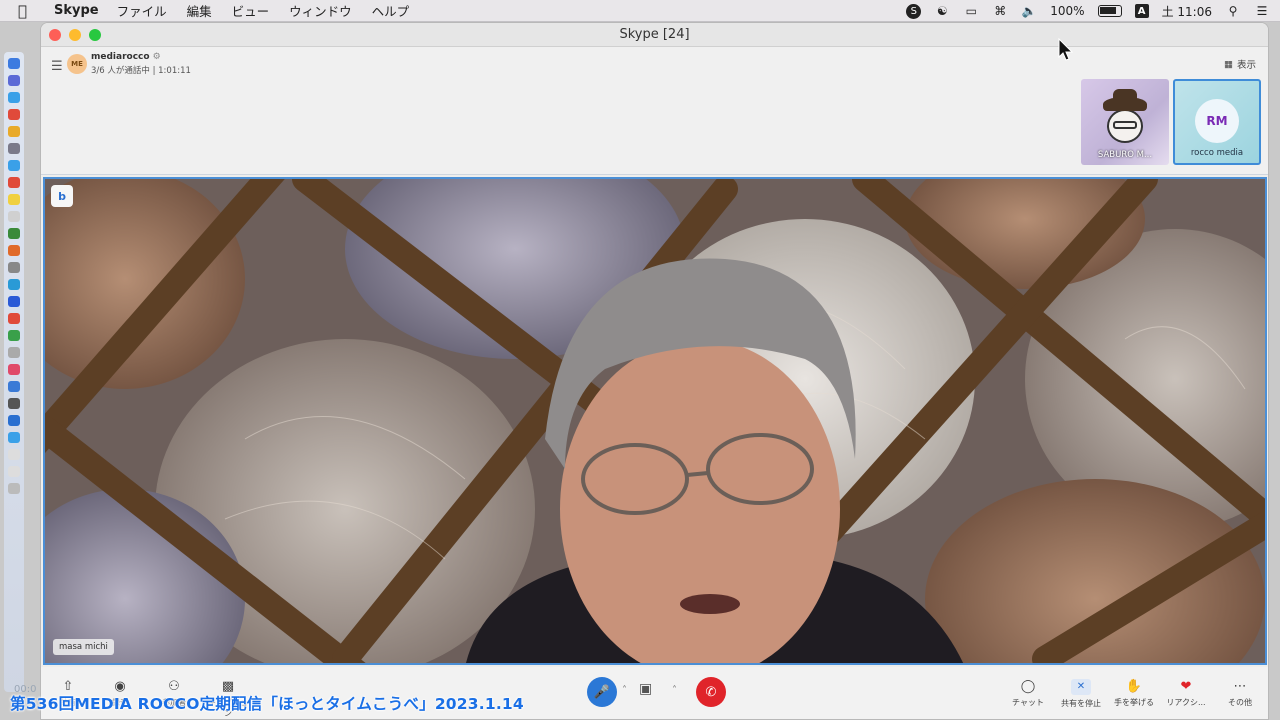 The image size is (1280, 720). I want to click on more-label: その他, so click(1240, 702).